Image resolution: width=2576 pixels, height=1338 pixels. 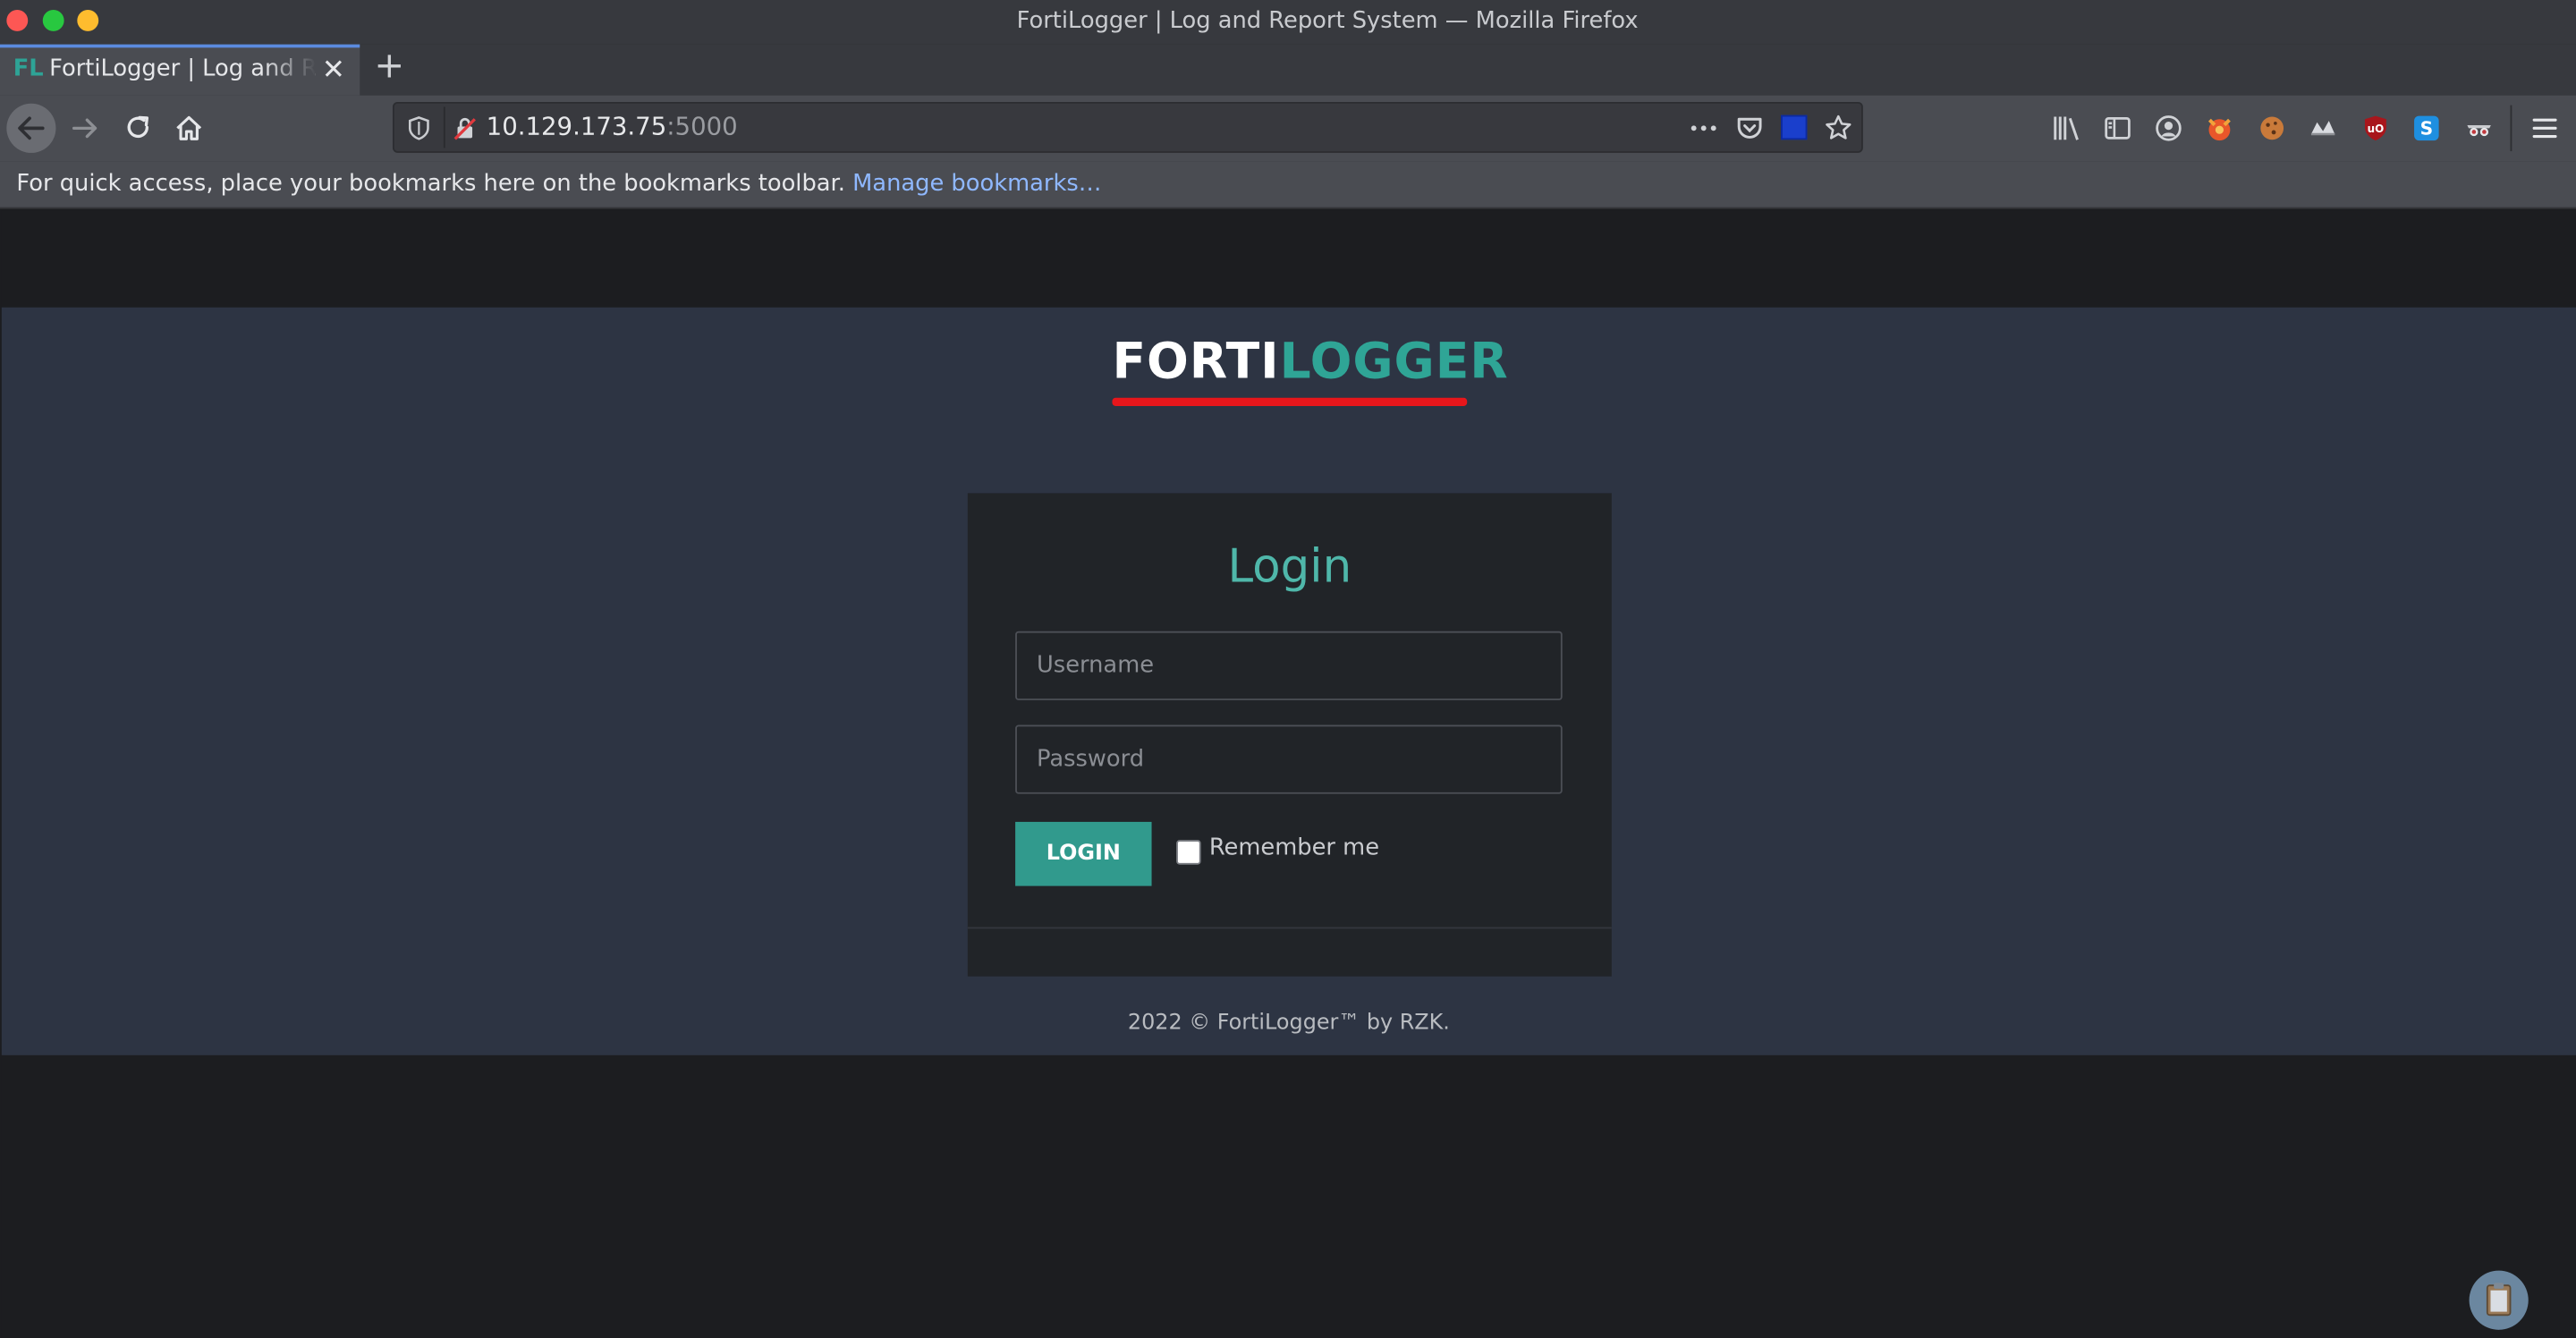 I want to click on more-actions-icon, so click(x=1703, y=128).